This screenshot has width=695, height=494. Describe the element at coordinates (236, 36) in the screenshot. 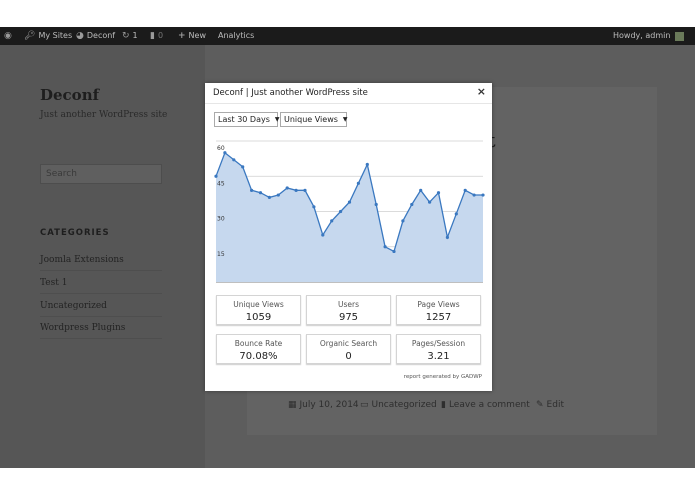

I see `analytics-link: Analytics` at that location.